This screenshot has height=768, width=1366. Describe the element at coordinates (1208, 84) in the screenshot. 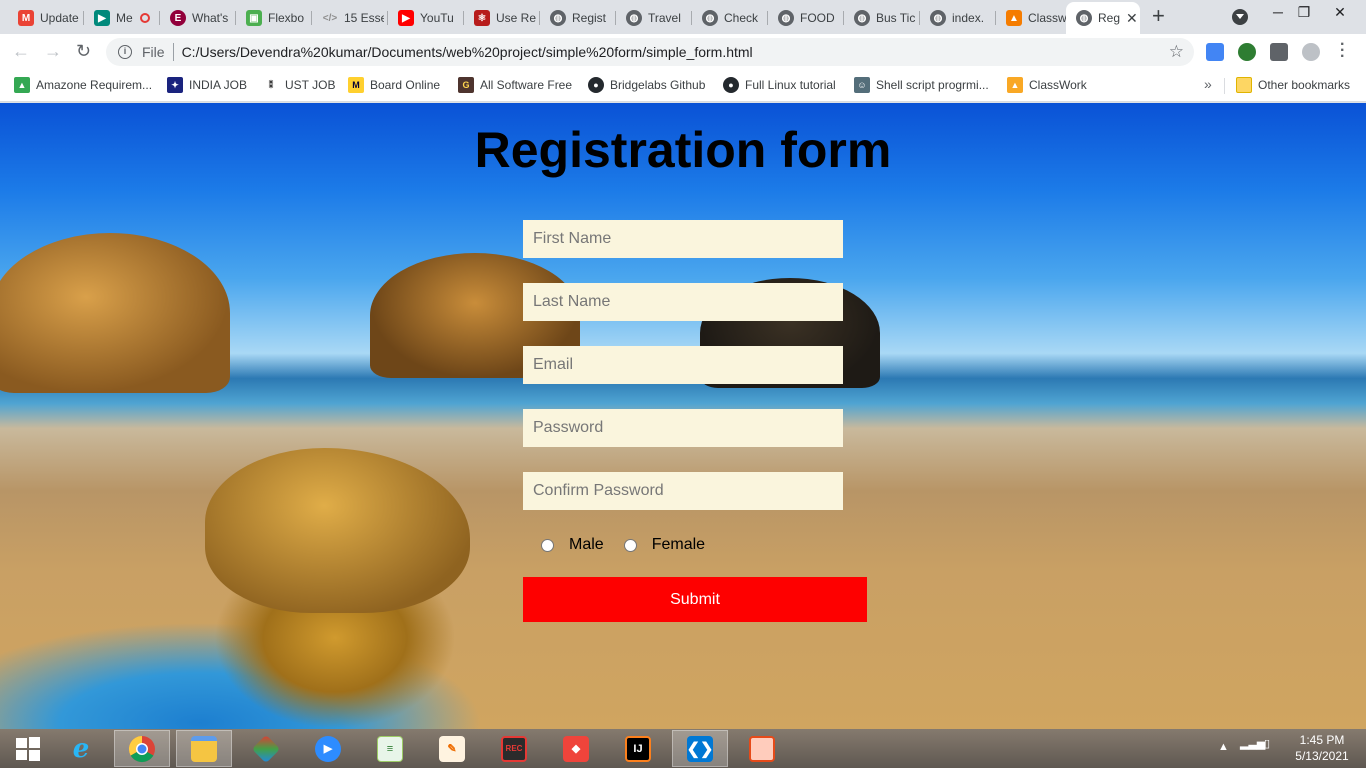

I see `more-bookmarks-chevron-icon: »` at that location.